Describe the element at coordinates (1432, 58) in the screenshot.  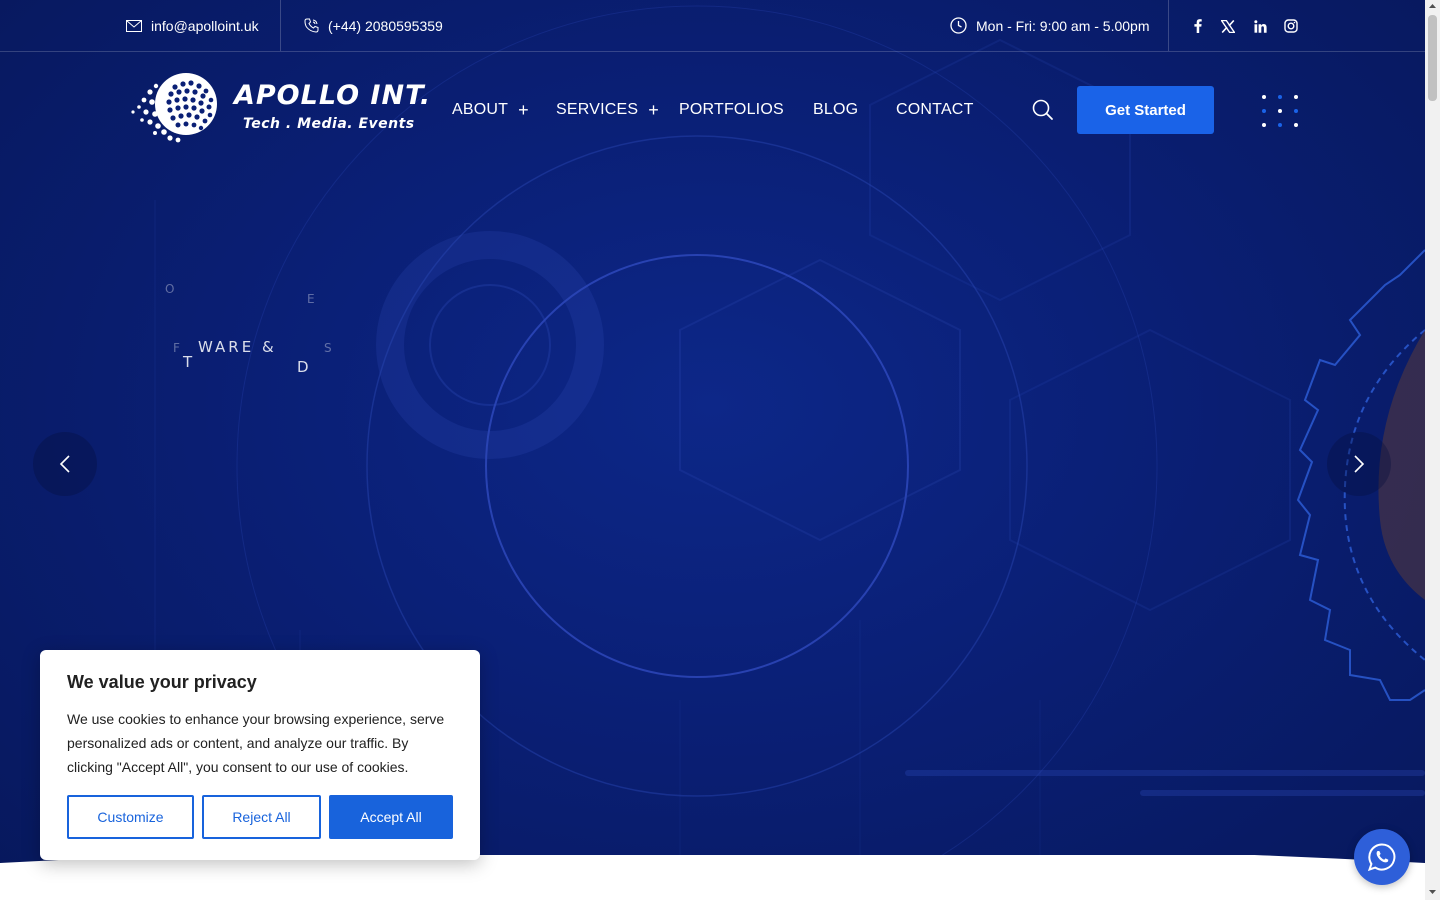
I see `scrollbar-thumb` at that location.